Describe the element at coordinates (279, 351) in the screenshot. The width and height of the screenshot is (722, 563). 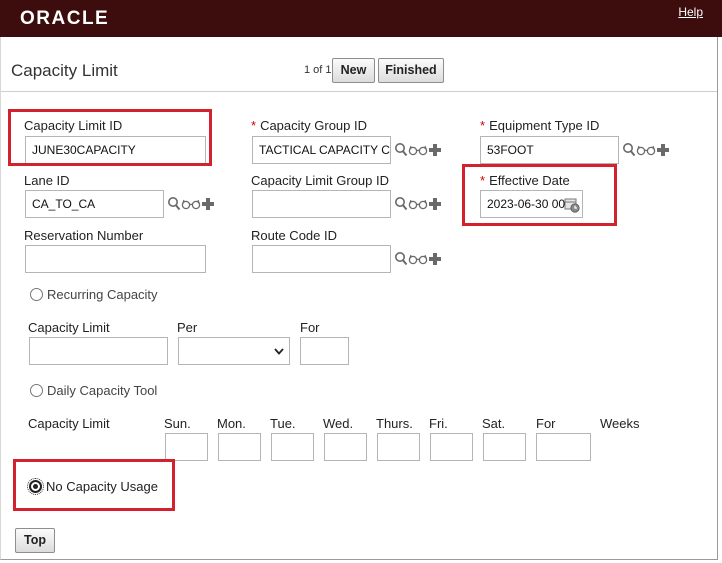
I see `chevron-down-icon` at that location.